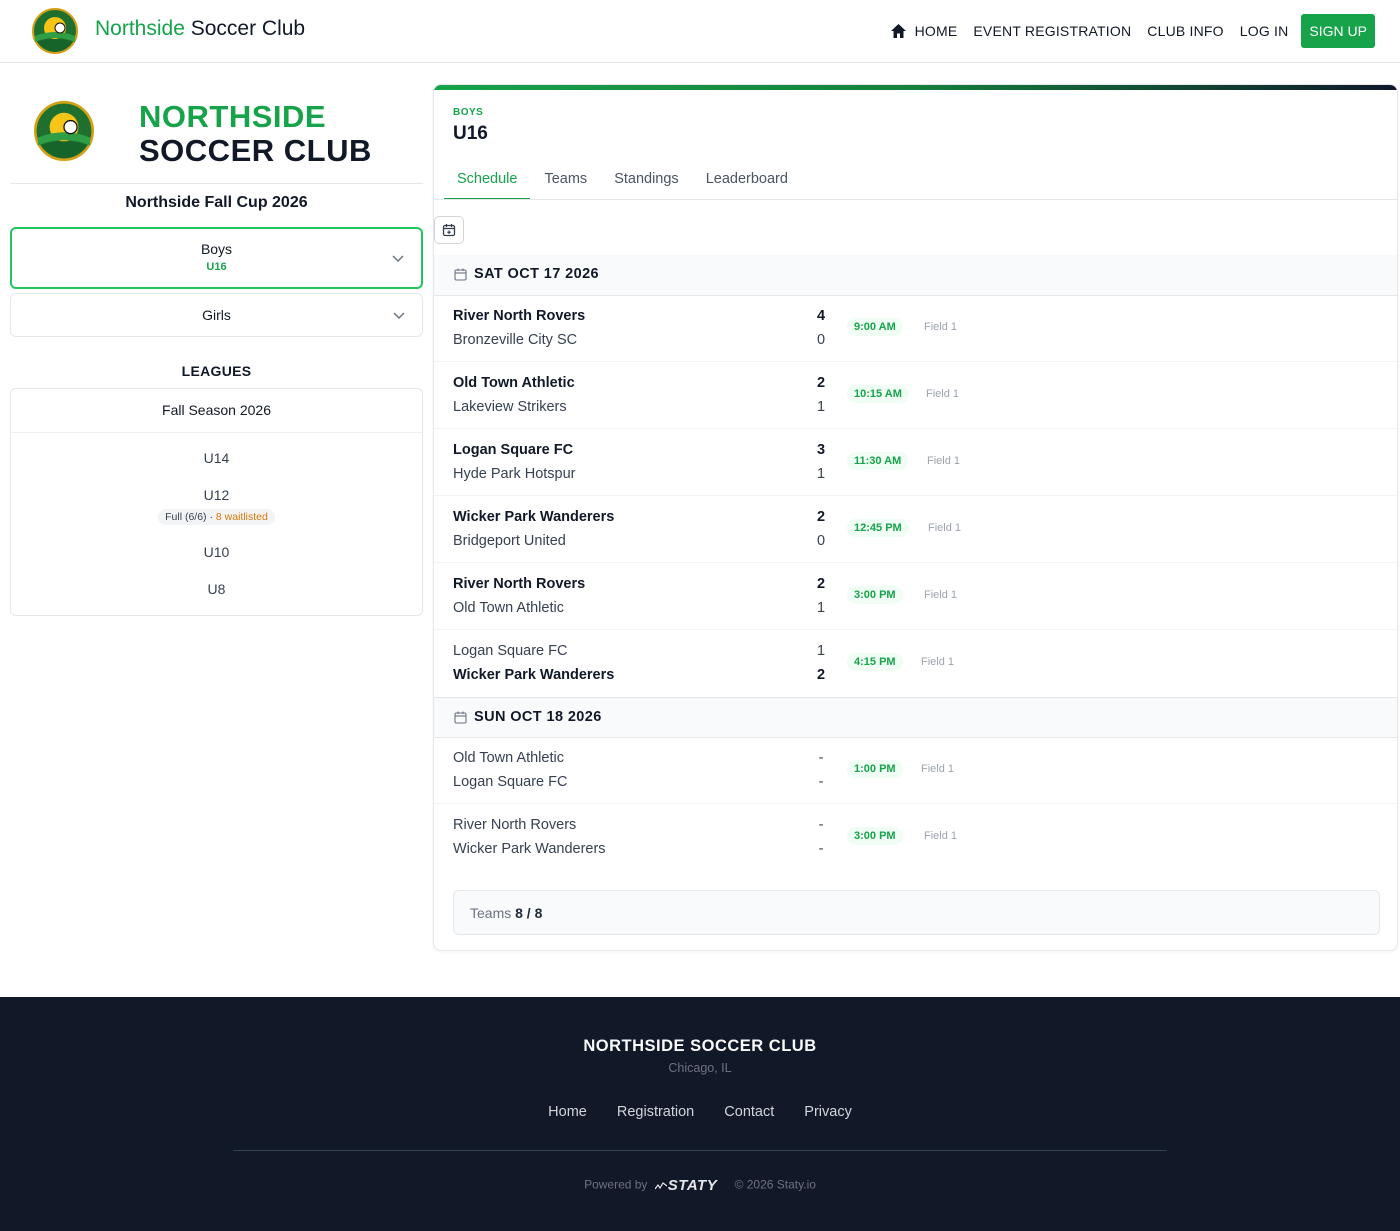  Describe the element at coordinates (915, 87) in the screenshot. I see `panel-accent-bar` at that location.